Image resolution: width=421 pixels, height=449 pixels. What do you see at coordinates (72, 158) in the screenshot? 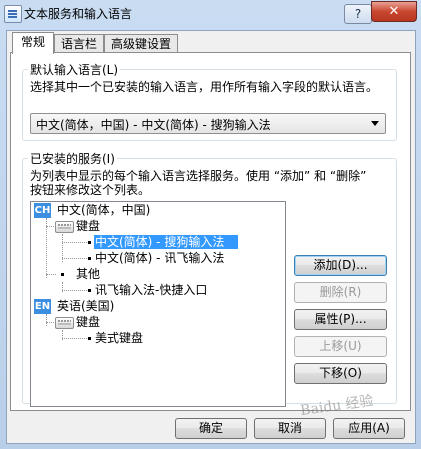
I see `installed-services-group-label: 已安装的服务(I)` at bounding box center [72, 158].